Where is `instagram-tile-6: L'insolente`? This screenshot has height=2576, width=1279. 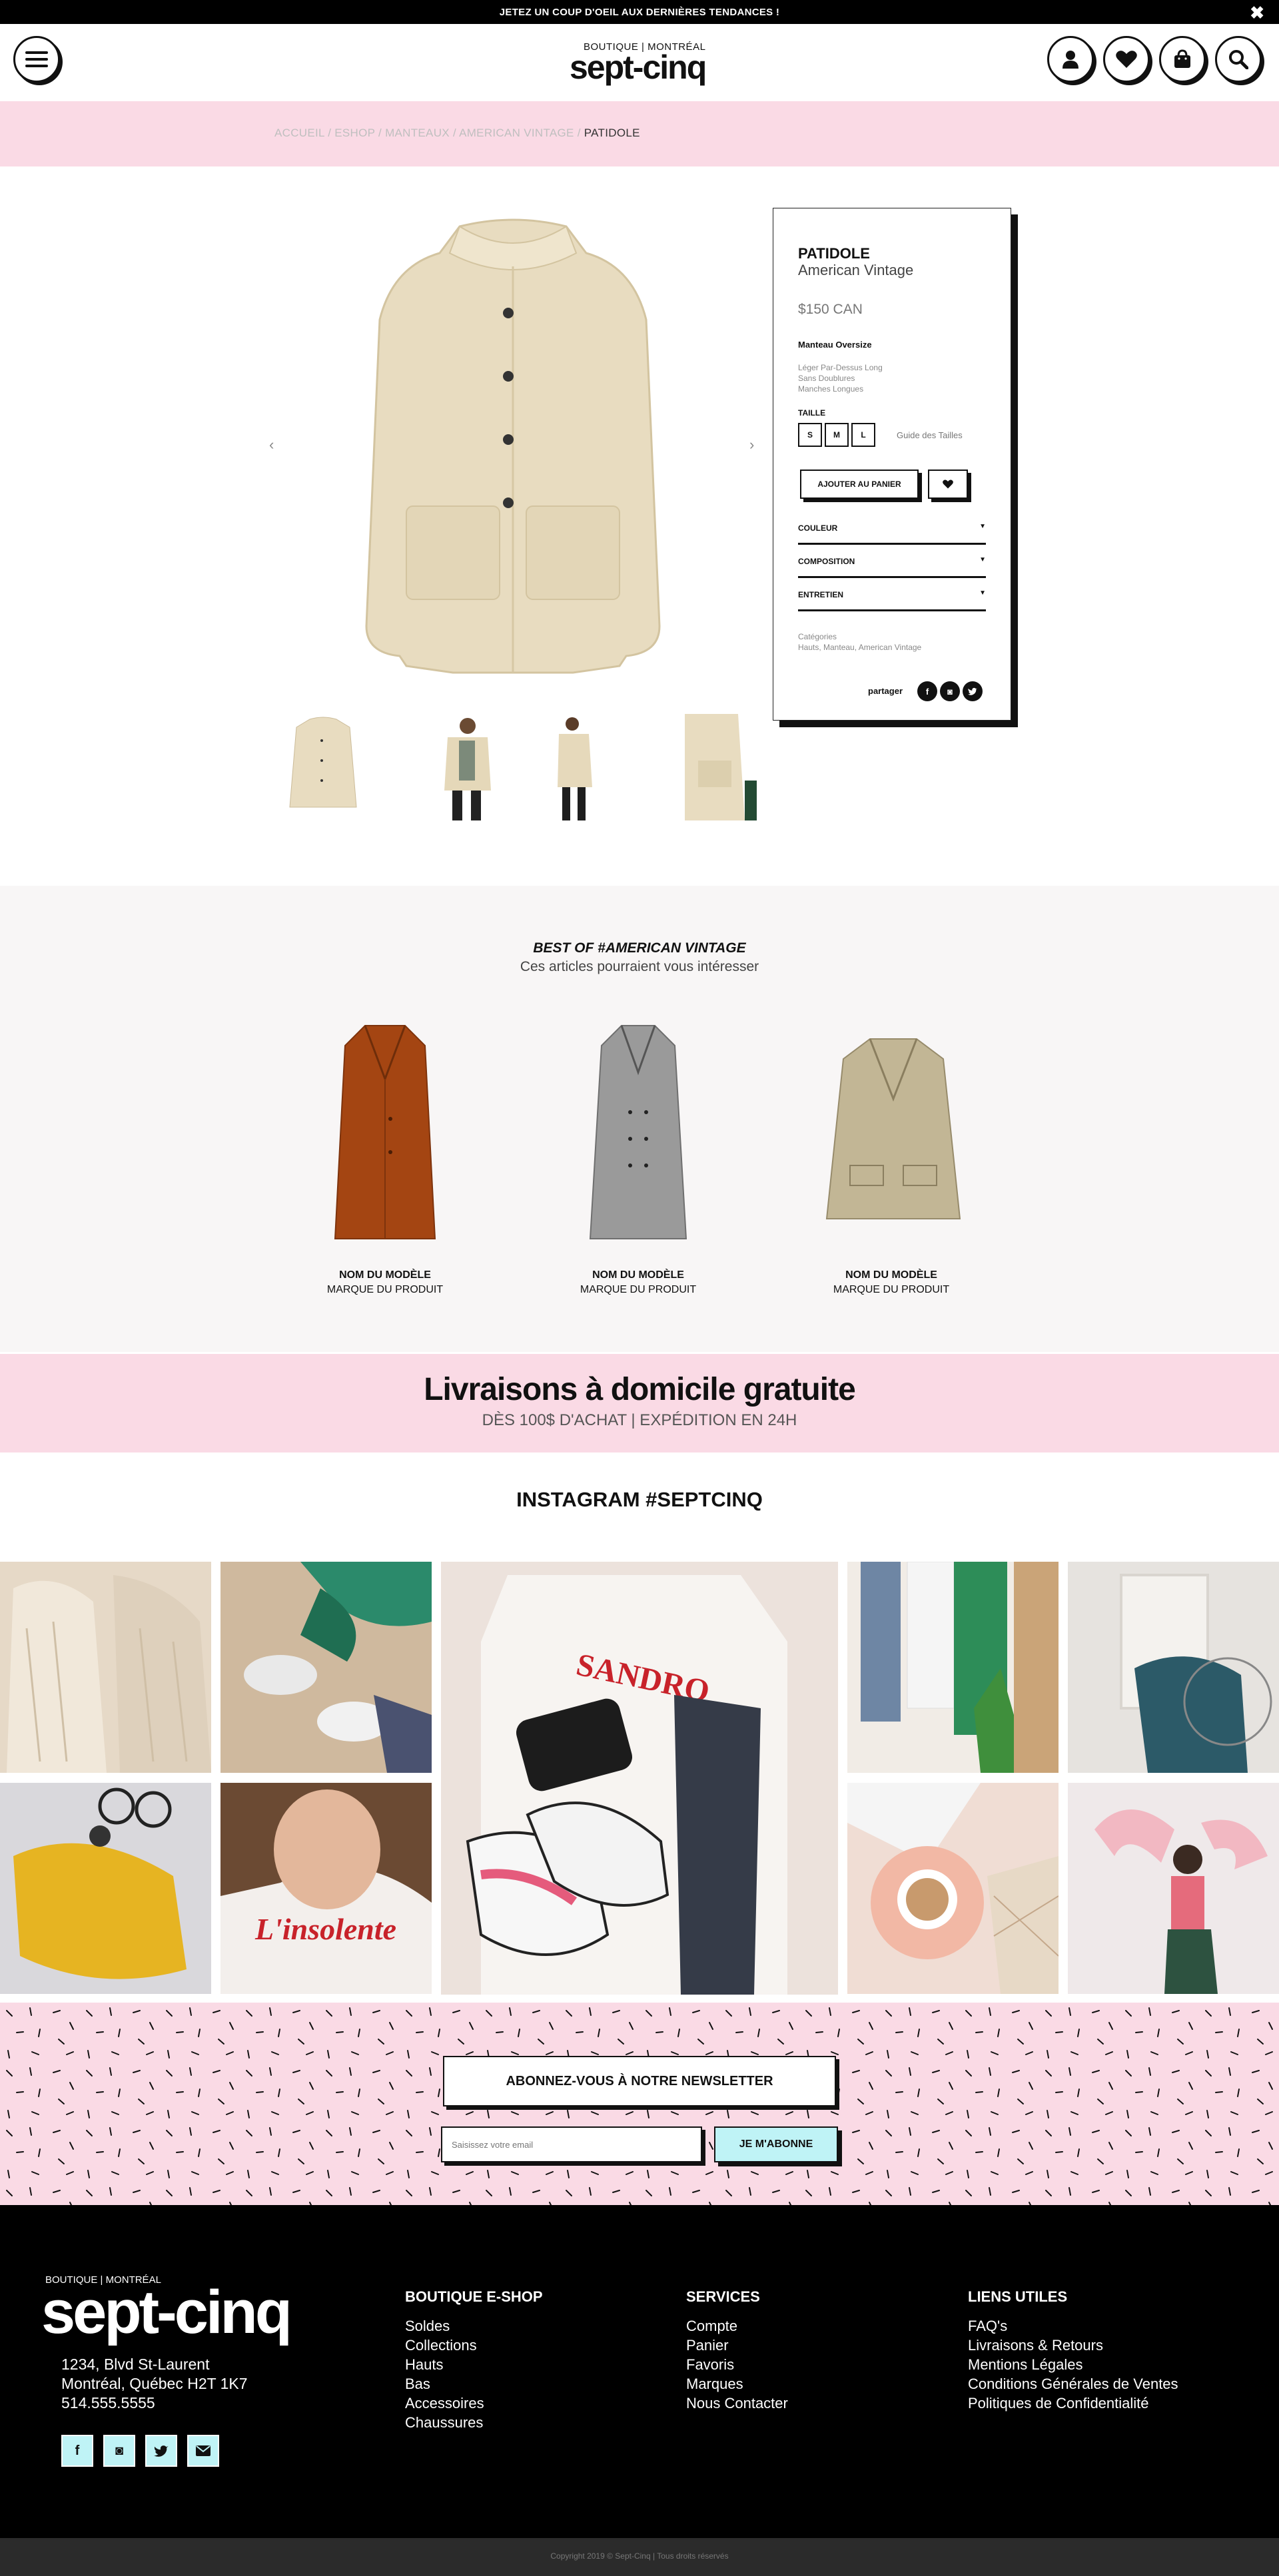 instagram-tile-6: L'insolente is located at coordinates (326, 1888).